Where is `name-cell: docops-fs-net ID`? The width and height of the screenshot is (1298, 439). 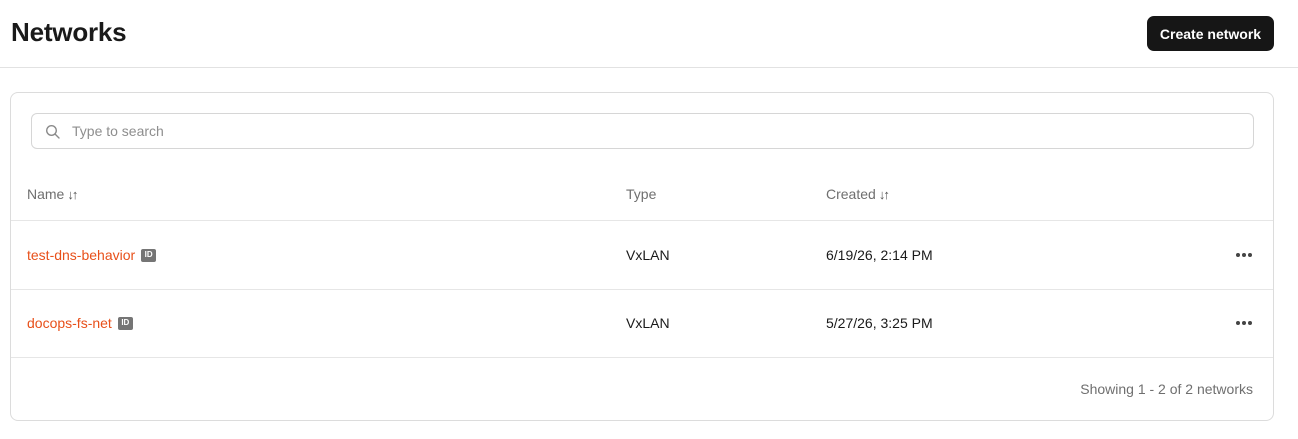
name-cell: docops-fs-net ID is located at coordinates (80, 323).